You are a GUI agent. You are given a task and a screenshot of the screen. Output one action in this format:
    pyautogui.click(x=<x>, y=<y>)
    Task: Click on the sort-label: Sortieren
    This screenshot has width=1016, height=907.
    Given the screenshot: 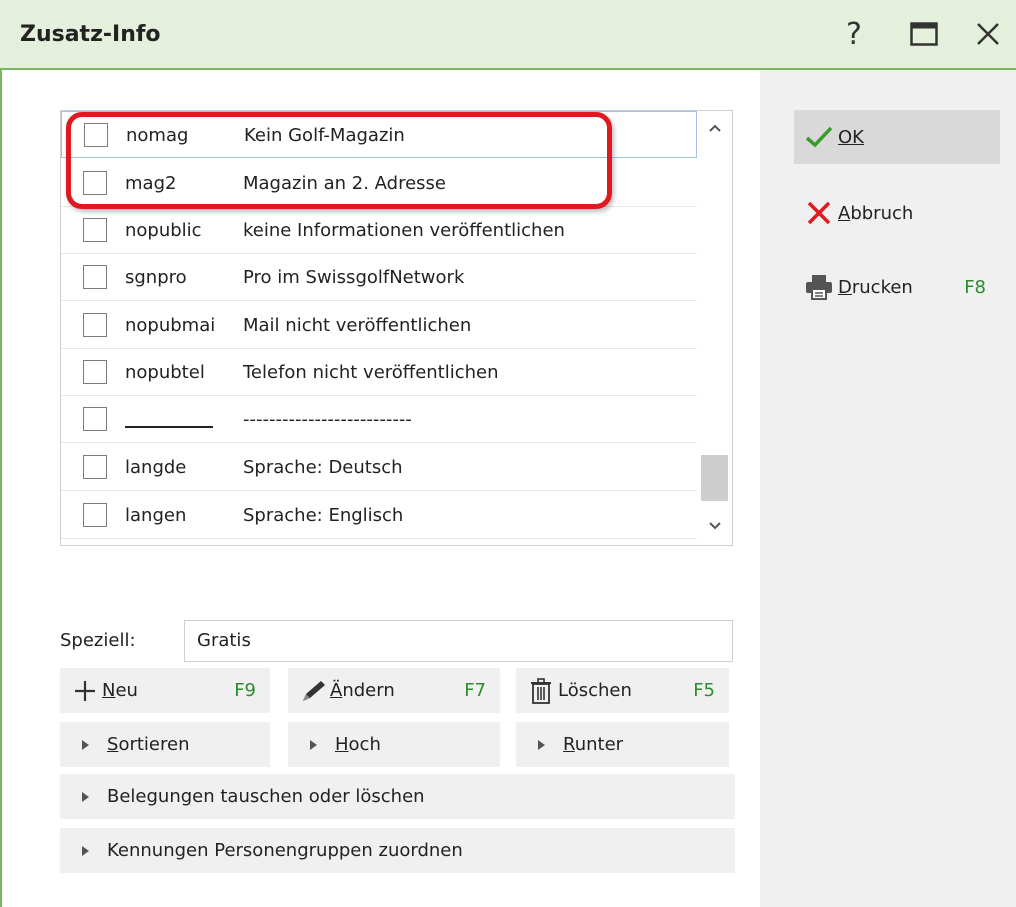 What is the action you would take?
    pyautogui.click(x=148, y=744)
    